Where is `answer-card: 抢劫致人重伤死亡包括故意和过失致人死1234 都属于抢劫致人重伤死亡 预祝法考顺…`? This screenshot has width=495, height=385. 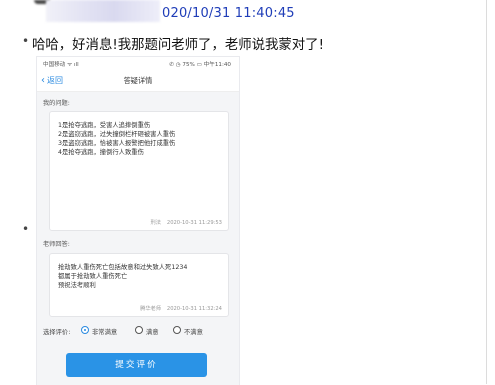
answer-card: 抢劫致人重伤死亡包括故意和过失致人死1234 都属于抢劫致人重伤死亡 预祝法考顺… is located at coordinates (139, 285).